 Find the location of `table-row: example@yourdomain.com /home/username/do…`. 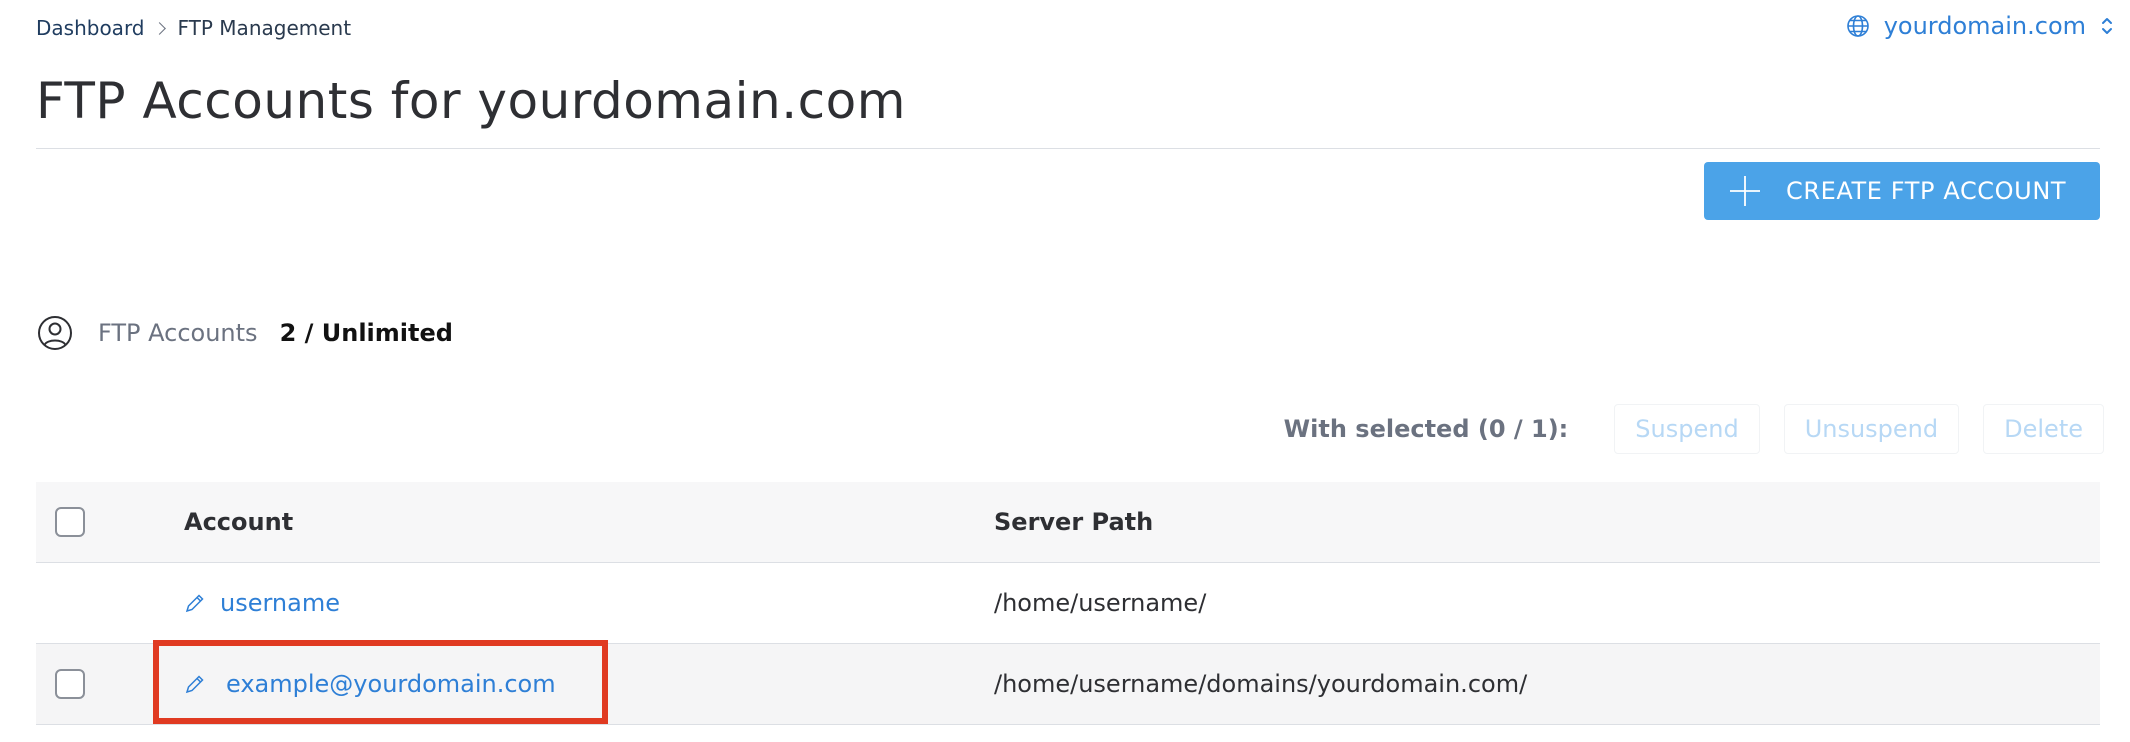

table-row: example@yourdomain.com /home/username/do… is located at coordinates (1068, 684).